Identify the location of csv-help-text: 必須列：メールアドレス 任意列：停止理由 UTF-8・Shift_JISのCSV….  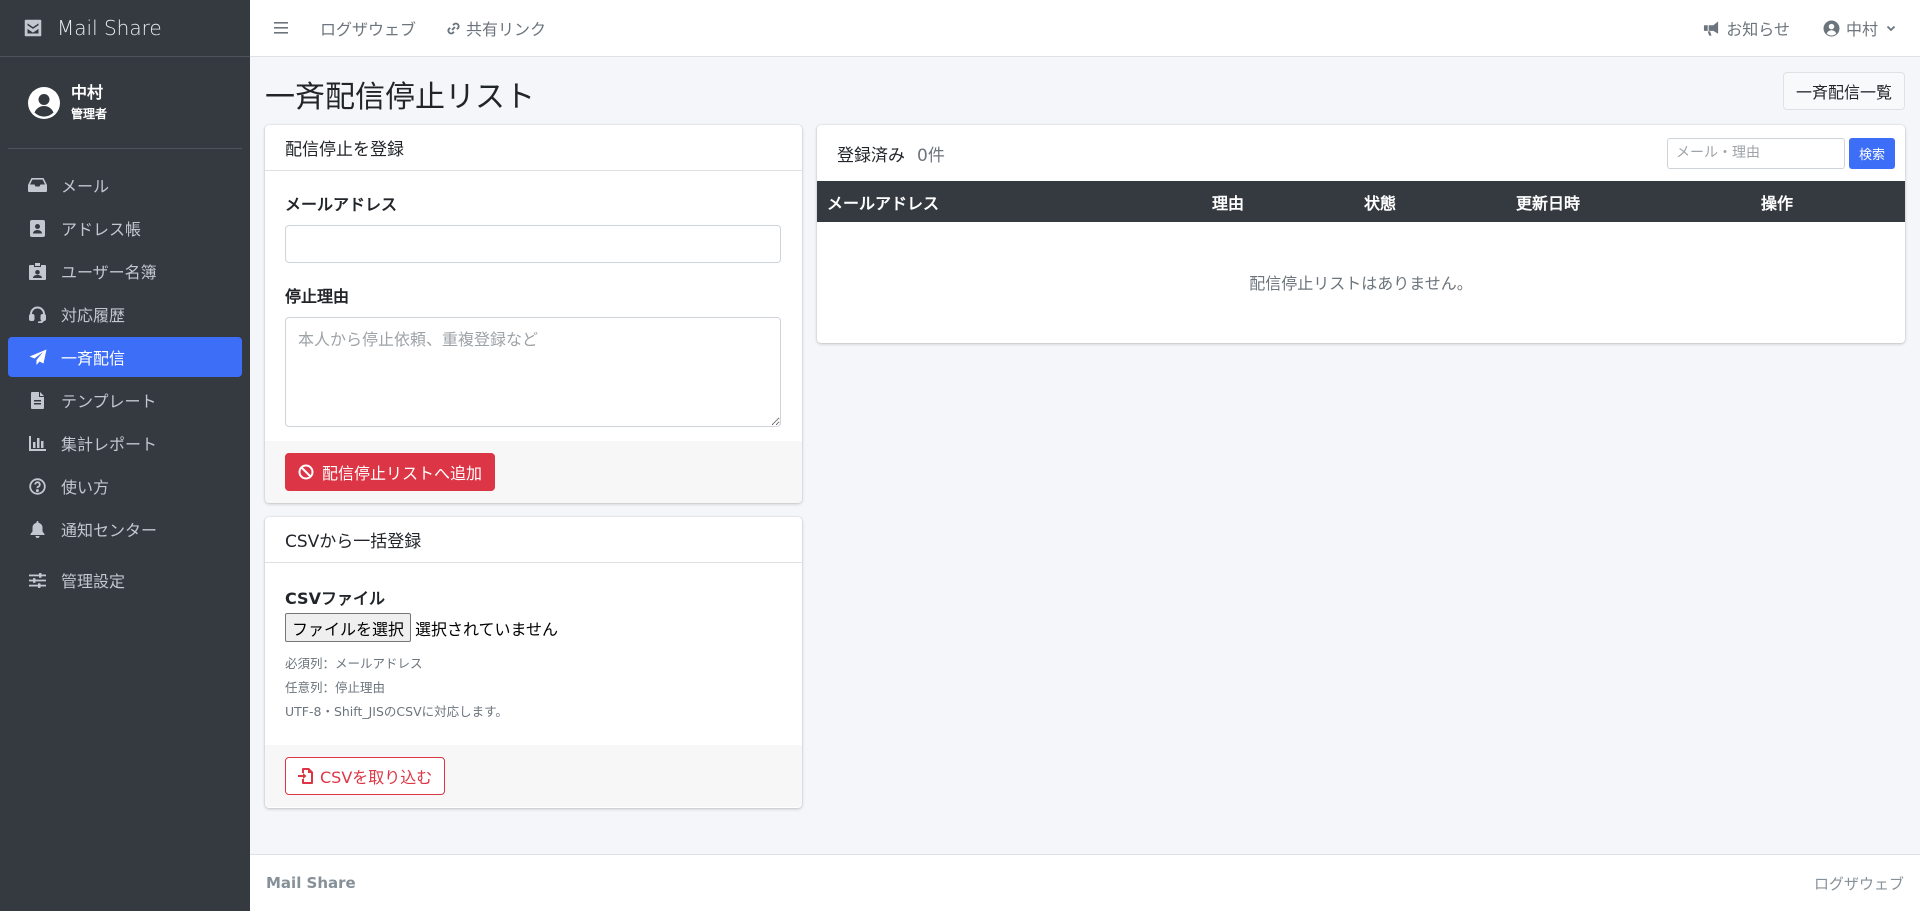
(533, 688).